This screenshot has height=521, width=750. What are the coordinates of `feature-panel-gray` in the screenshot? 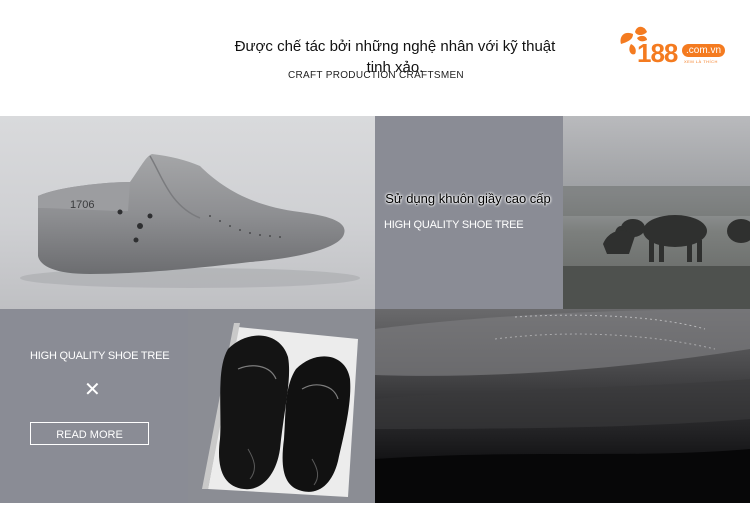 It's located at (469, 212).